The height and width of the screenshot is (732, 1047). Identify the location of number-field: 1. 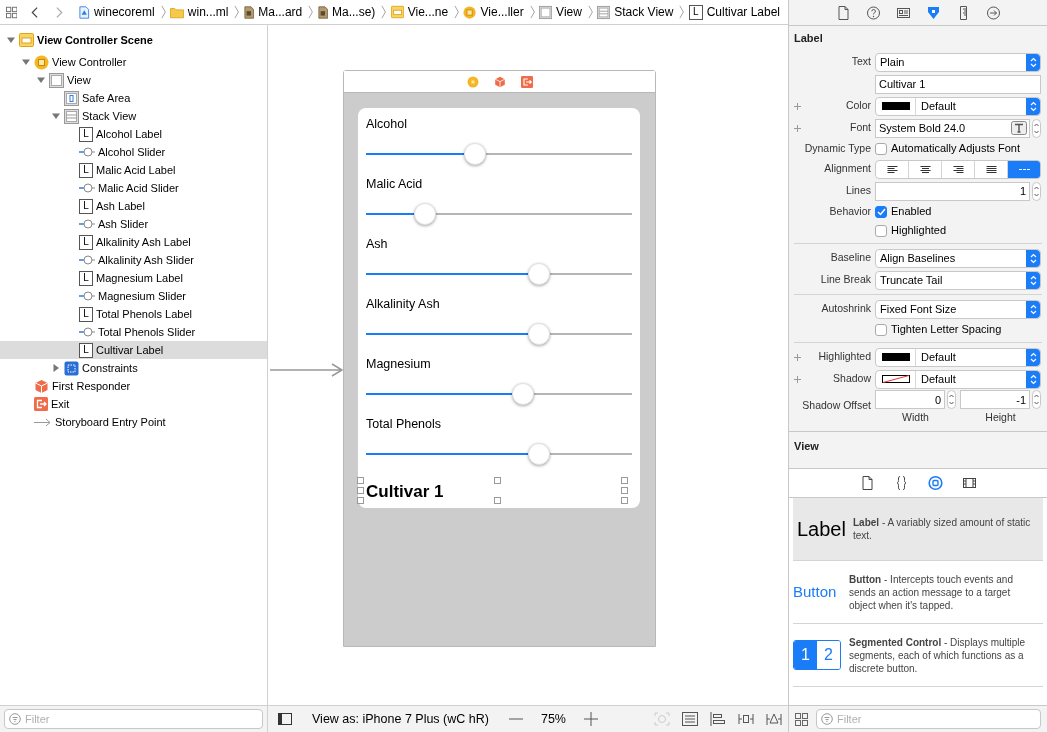
(952, 191).